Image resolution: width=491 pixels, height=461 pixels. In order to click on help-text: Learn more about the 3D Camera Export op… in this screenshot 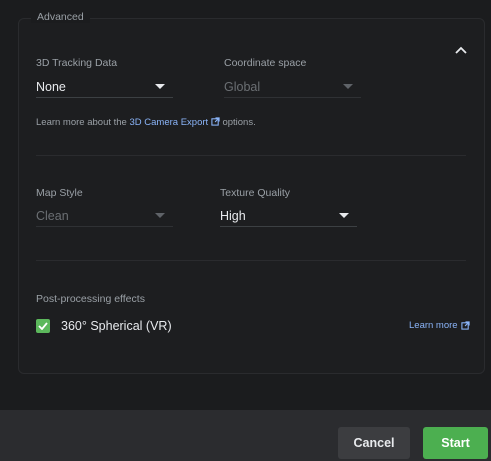, I will do `click(146, 122)`.